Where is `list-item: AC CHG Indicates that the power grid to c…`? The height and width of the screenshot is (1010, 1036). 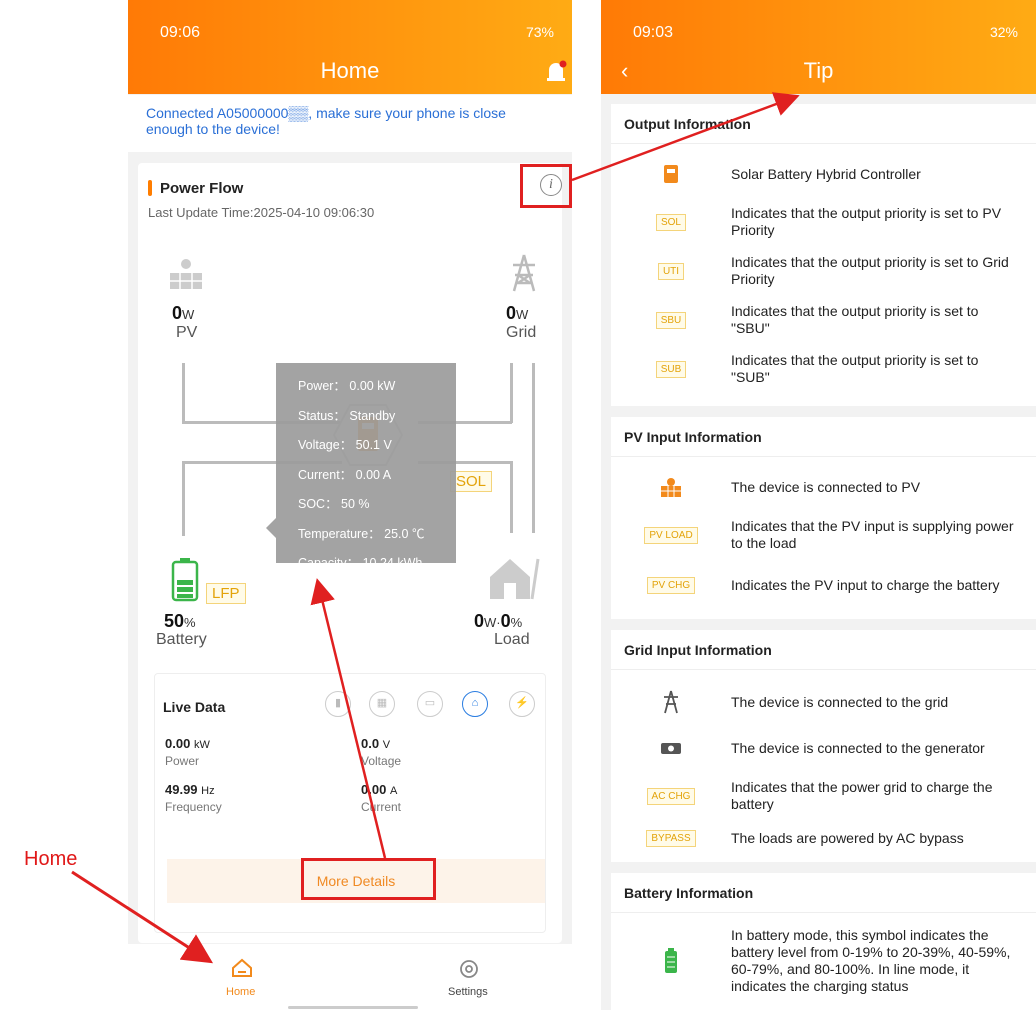 list-item: AC CHG Indicates that the power grid to c… is located at coordinates (823, 796).